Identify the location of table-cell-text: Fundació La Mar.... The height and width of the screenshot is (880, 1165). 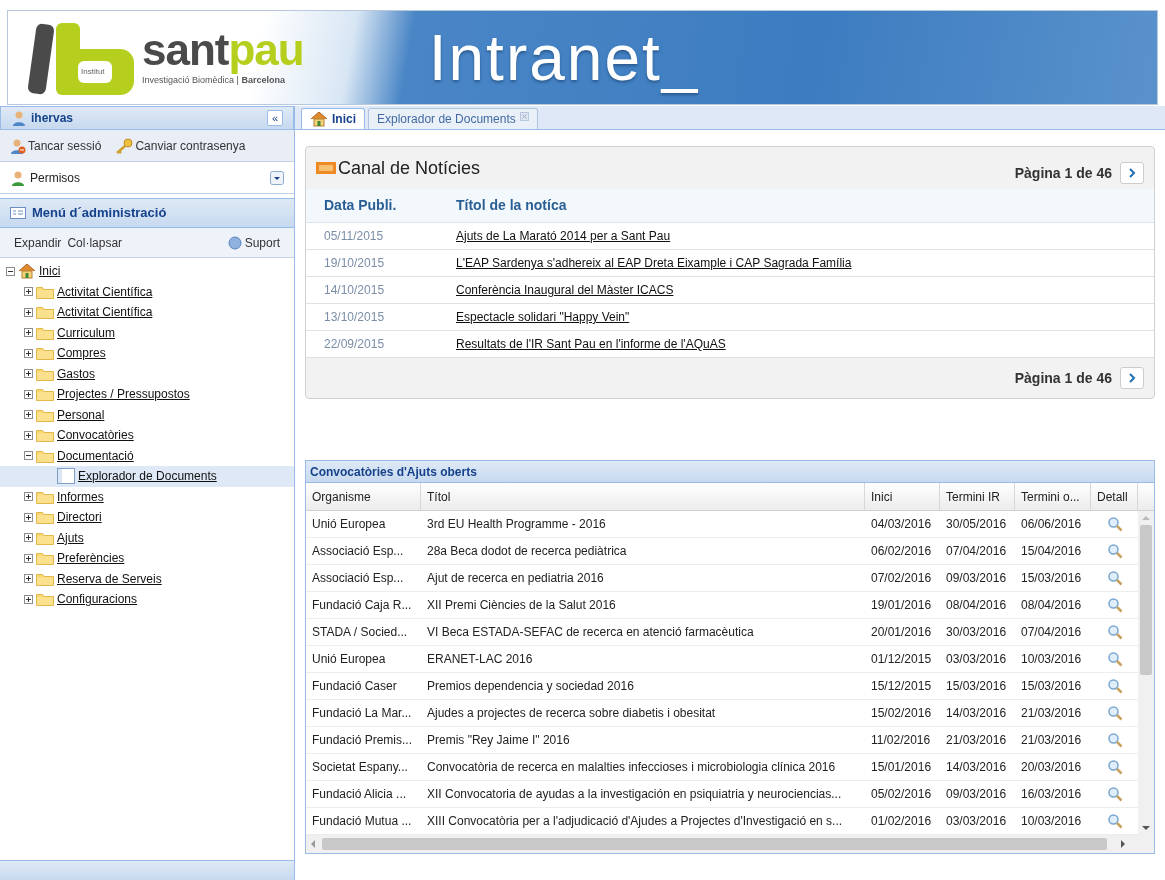
(362, 713).